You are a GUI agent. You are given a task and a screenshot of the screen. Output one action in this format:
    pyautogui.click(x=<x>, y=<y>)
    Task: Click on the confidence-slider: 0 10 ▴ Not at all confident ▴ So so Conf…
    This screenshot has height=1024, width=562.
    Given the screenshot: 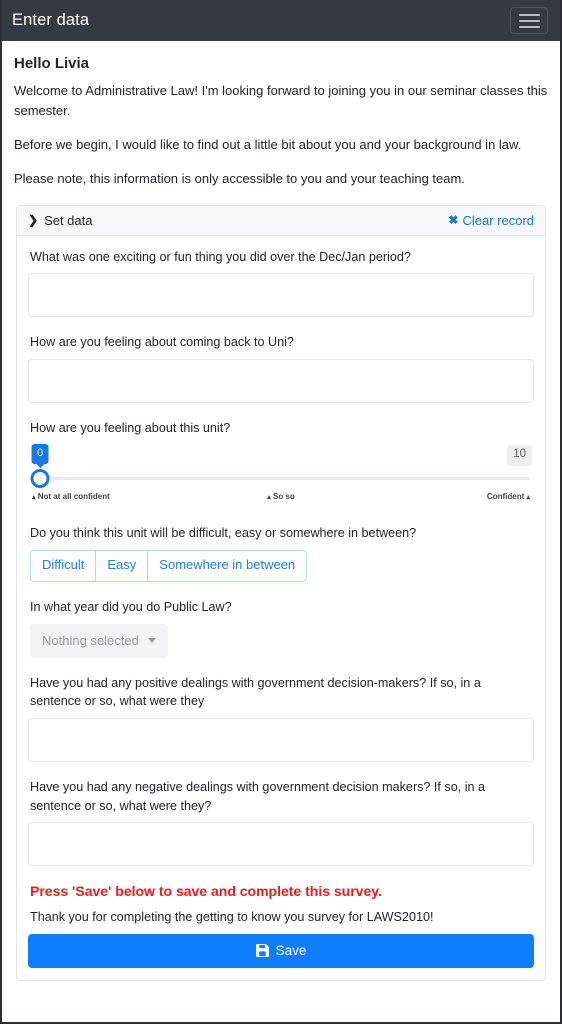 What is the action you would take?
    pyautogui.click(x=281, y=475)
    